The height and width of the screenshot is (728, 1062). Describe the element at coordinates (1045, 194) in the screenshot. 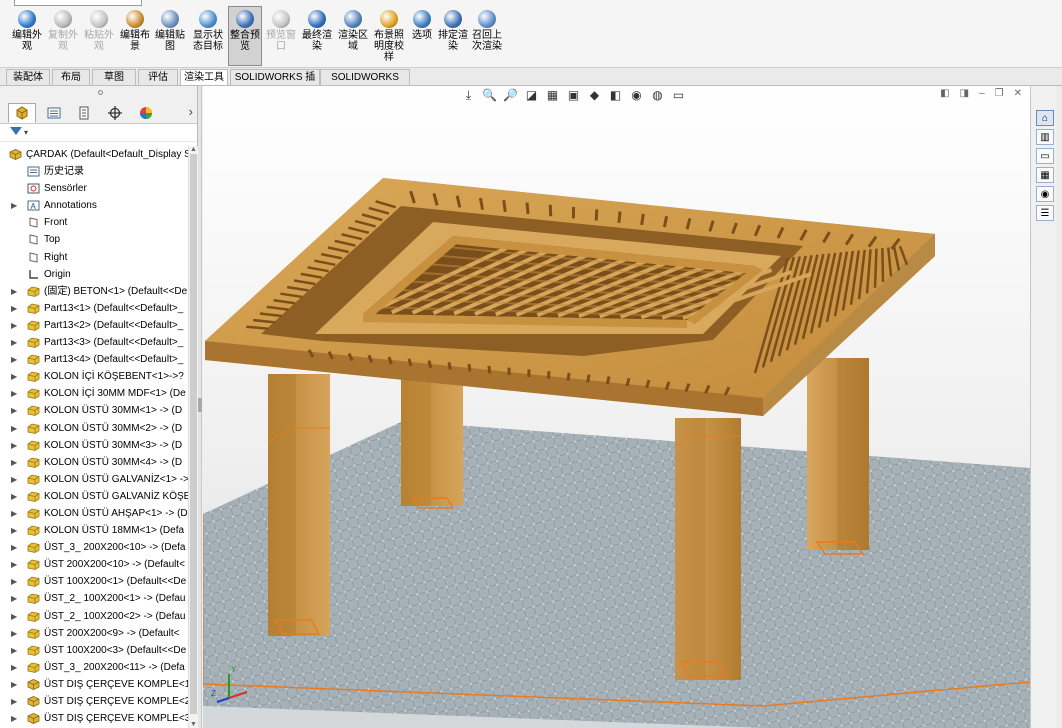

I see `appearances-icon: ◉` at that location.